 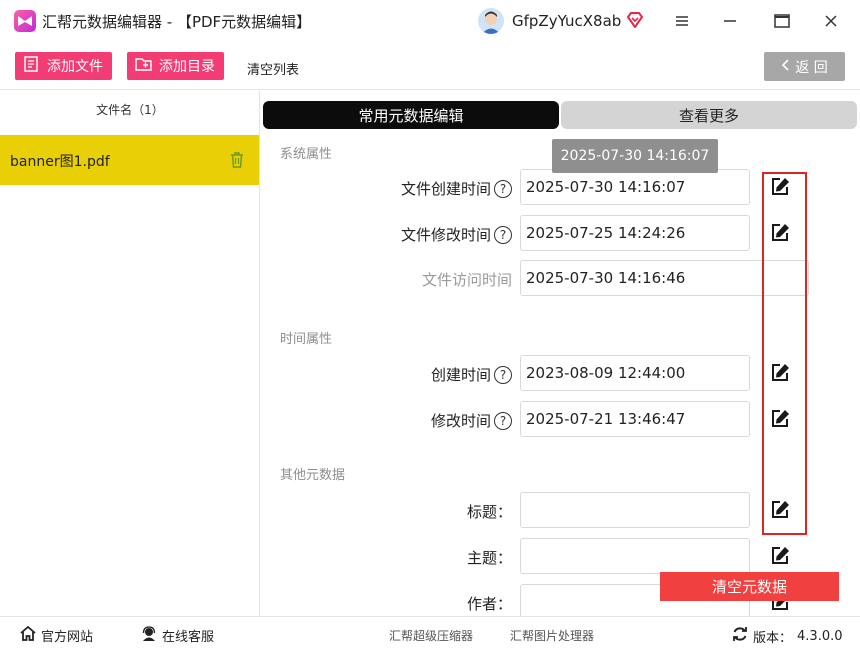 I want to click on maximize-icon, so click(x=782, y=21).